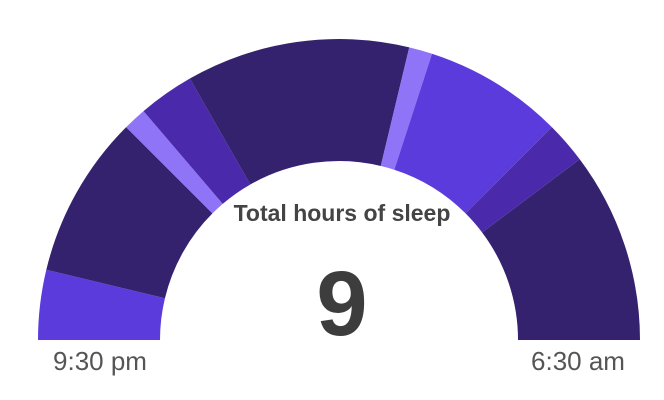 This screenshot has width=664, height=400. What do you see at coordinates (578, 361) in the screenshot?
I see `end-time-label: 6:30 am` at bounding box center [578, 361].